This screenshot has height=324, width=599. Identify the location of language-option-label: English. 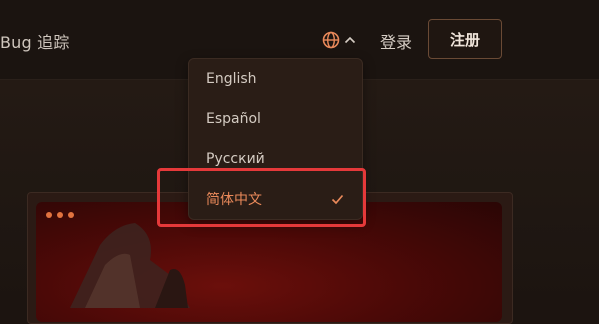
(231, 79).